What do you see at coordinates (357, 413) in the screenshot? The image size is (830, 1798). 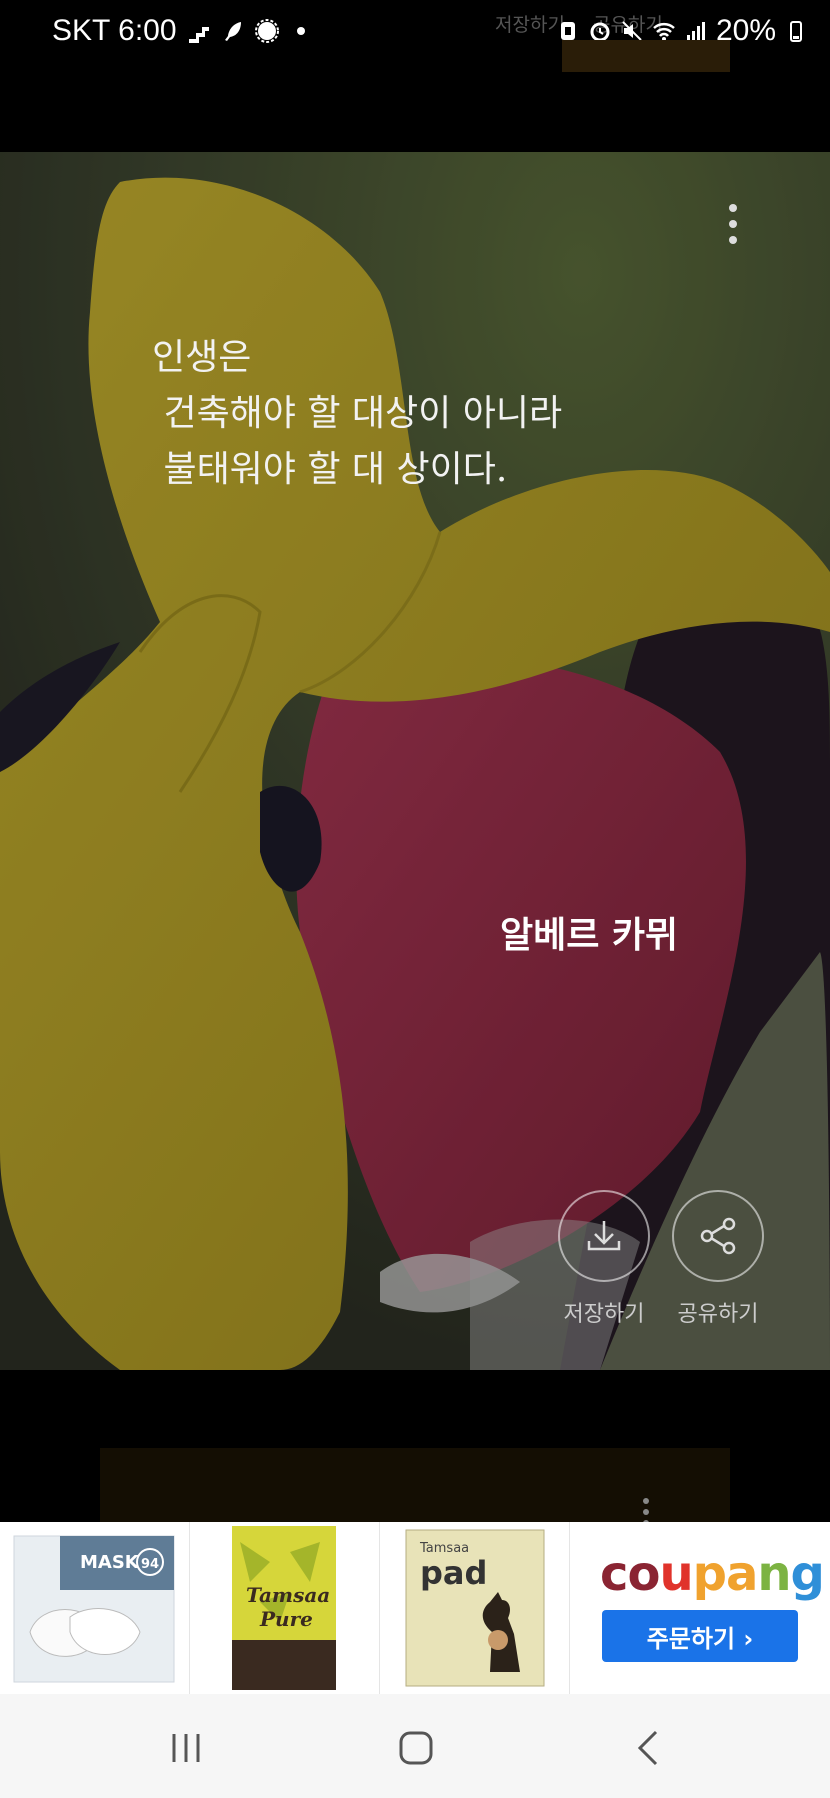 I see `quote-text: 인생은 건축해야 할 대상이 아니라 불태워야 할 대 상이다.` at bounding box center [357, 413].